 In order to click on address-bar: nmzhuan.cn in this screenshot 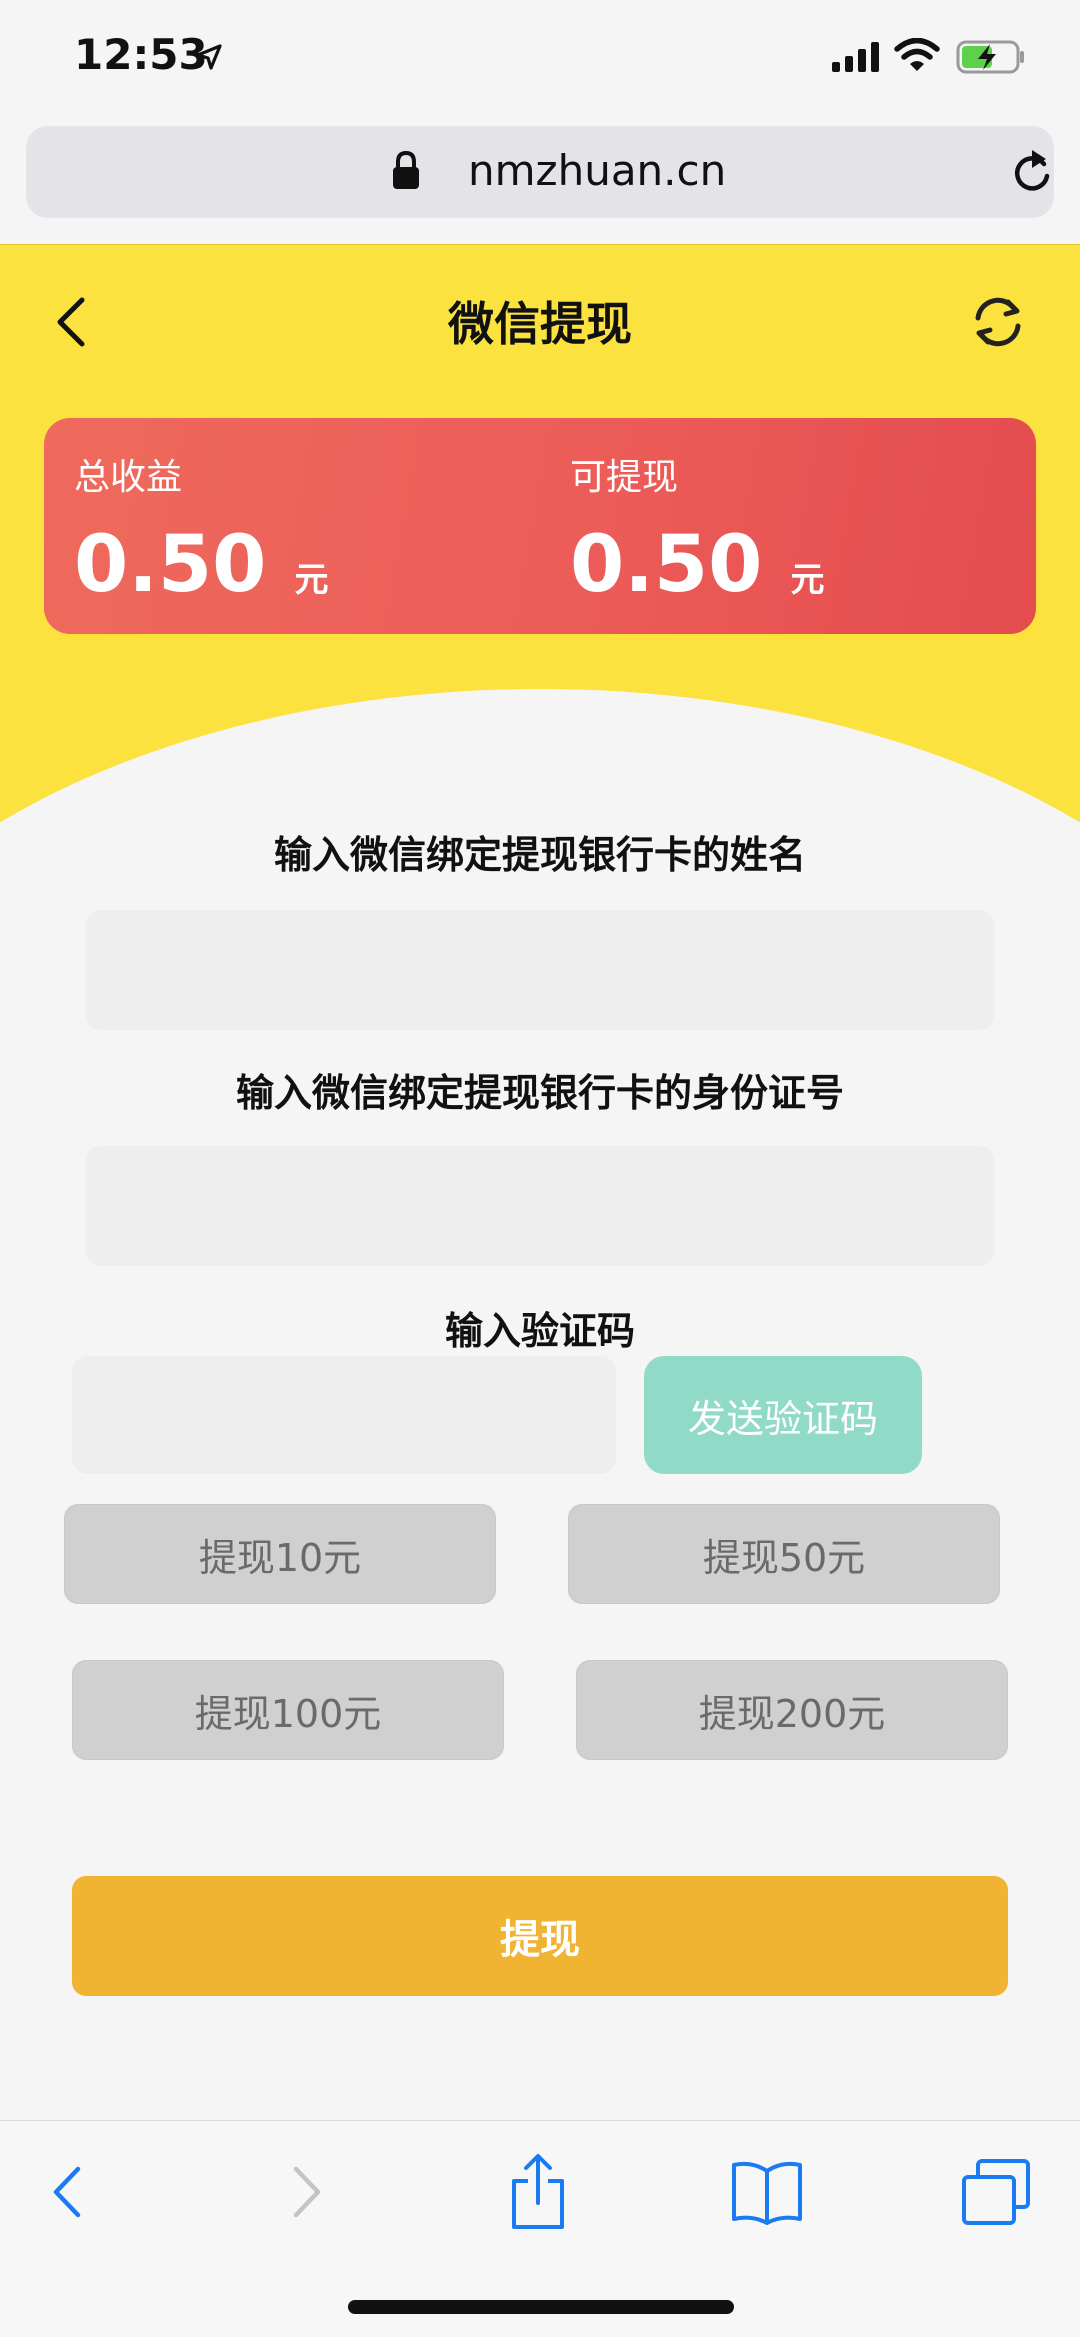, I will do `click(540, 172)`.